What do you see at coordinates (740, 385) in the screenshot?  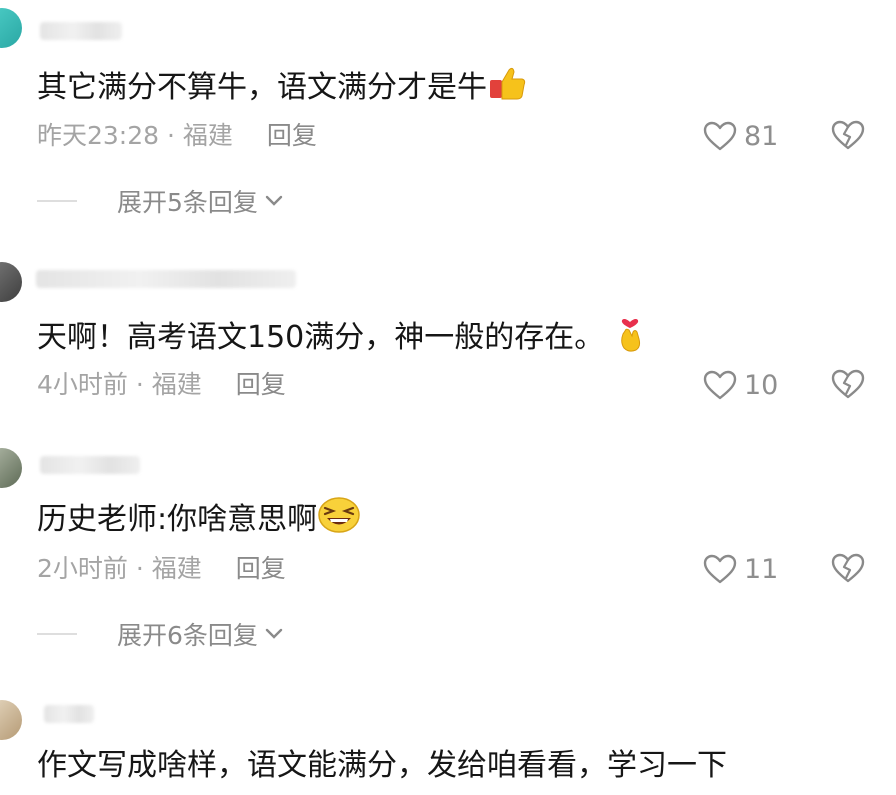 I see `like-button: 10` at bounding box center [740, 385].